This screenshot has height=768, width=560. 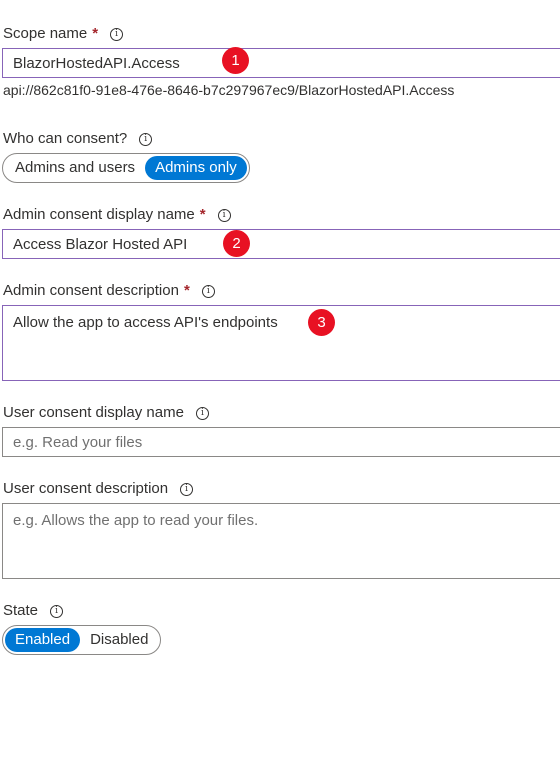 What do you see at coordinates (145, 322) in the screenshot?
I see `admin-description-value: Allow the app to access API's endpoints` at bounding box center [145, 322].